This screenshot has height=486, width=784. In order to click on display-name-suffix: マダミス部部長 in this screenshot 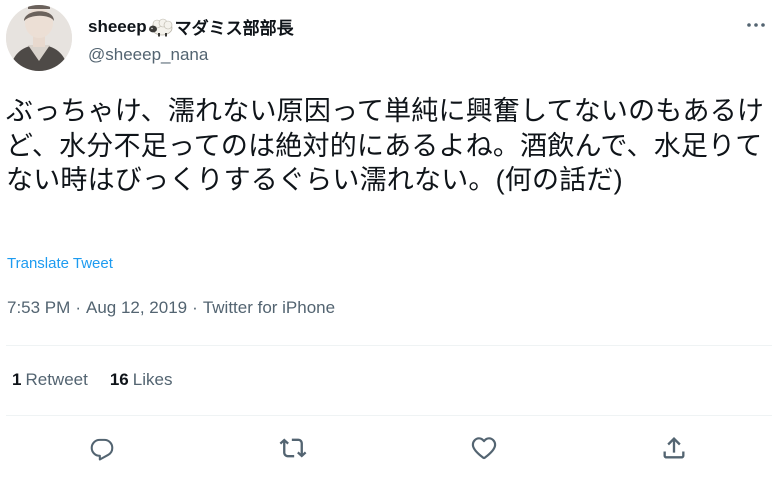, I will do `click(234, 28)`.